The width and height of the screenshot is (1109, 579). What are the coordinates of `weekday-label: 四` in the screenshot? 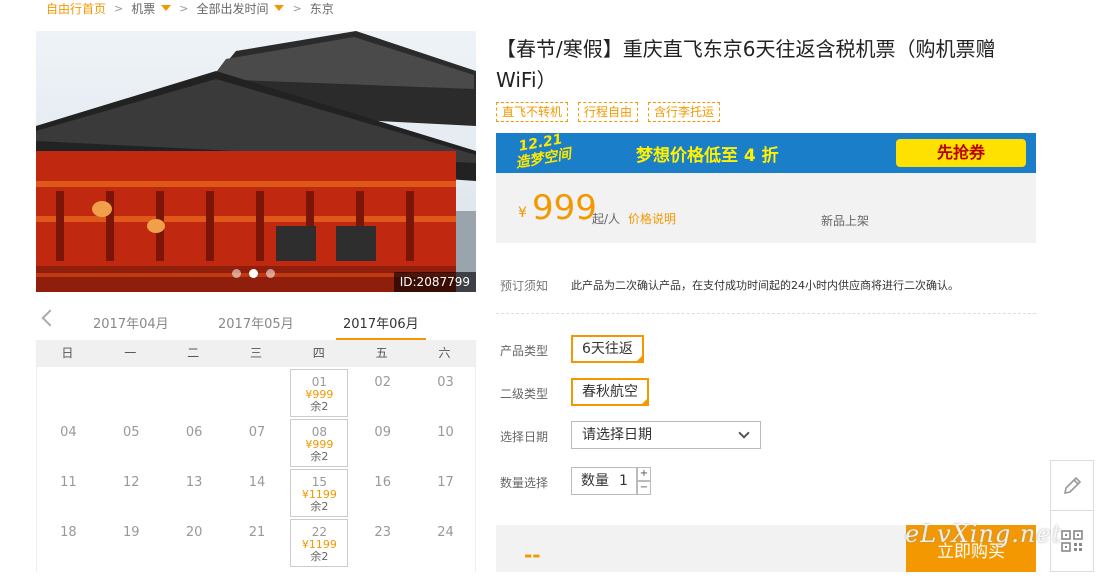 It's located at (318, 353).